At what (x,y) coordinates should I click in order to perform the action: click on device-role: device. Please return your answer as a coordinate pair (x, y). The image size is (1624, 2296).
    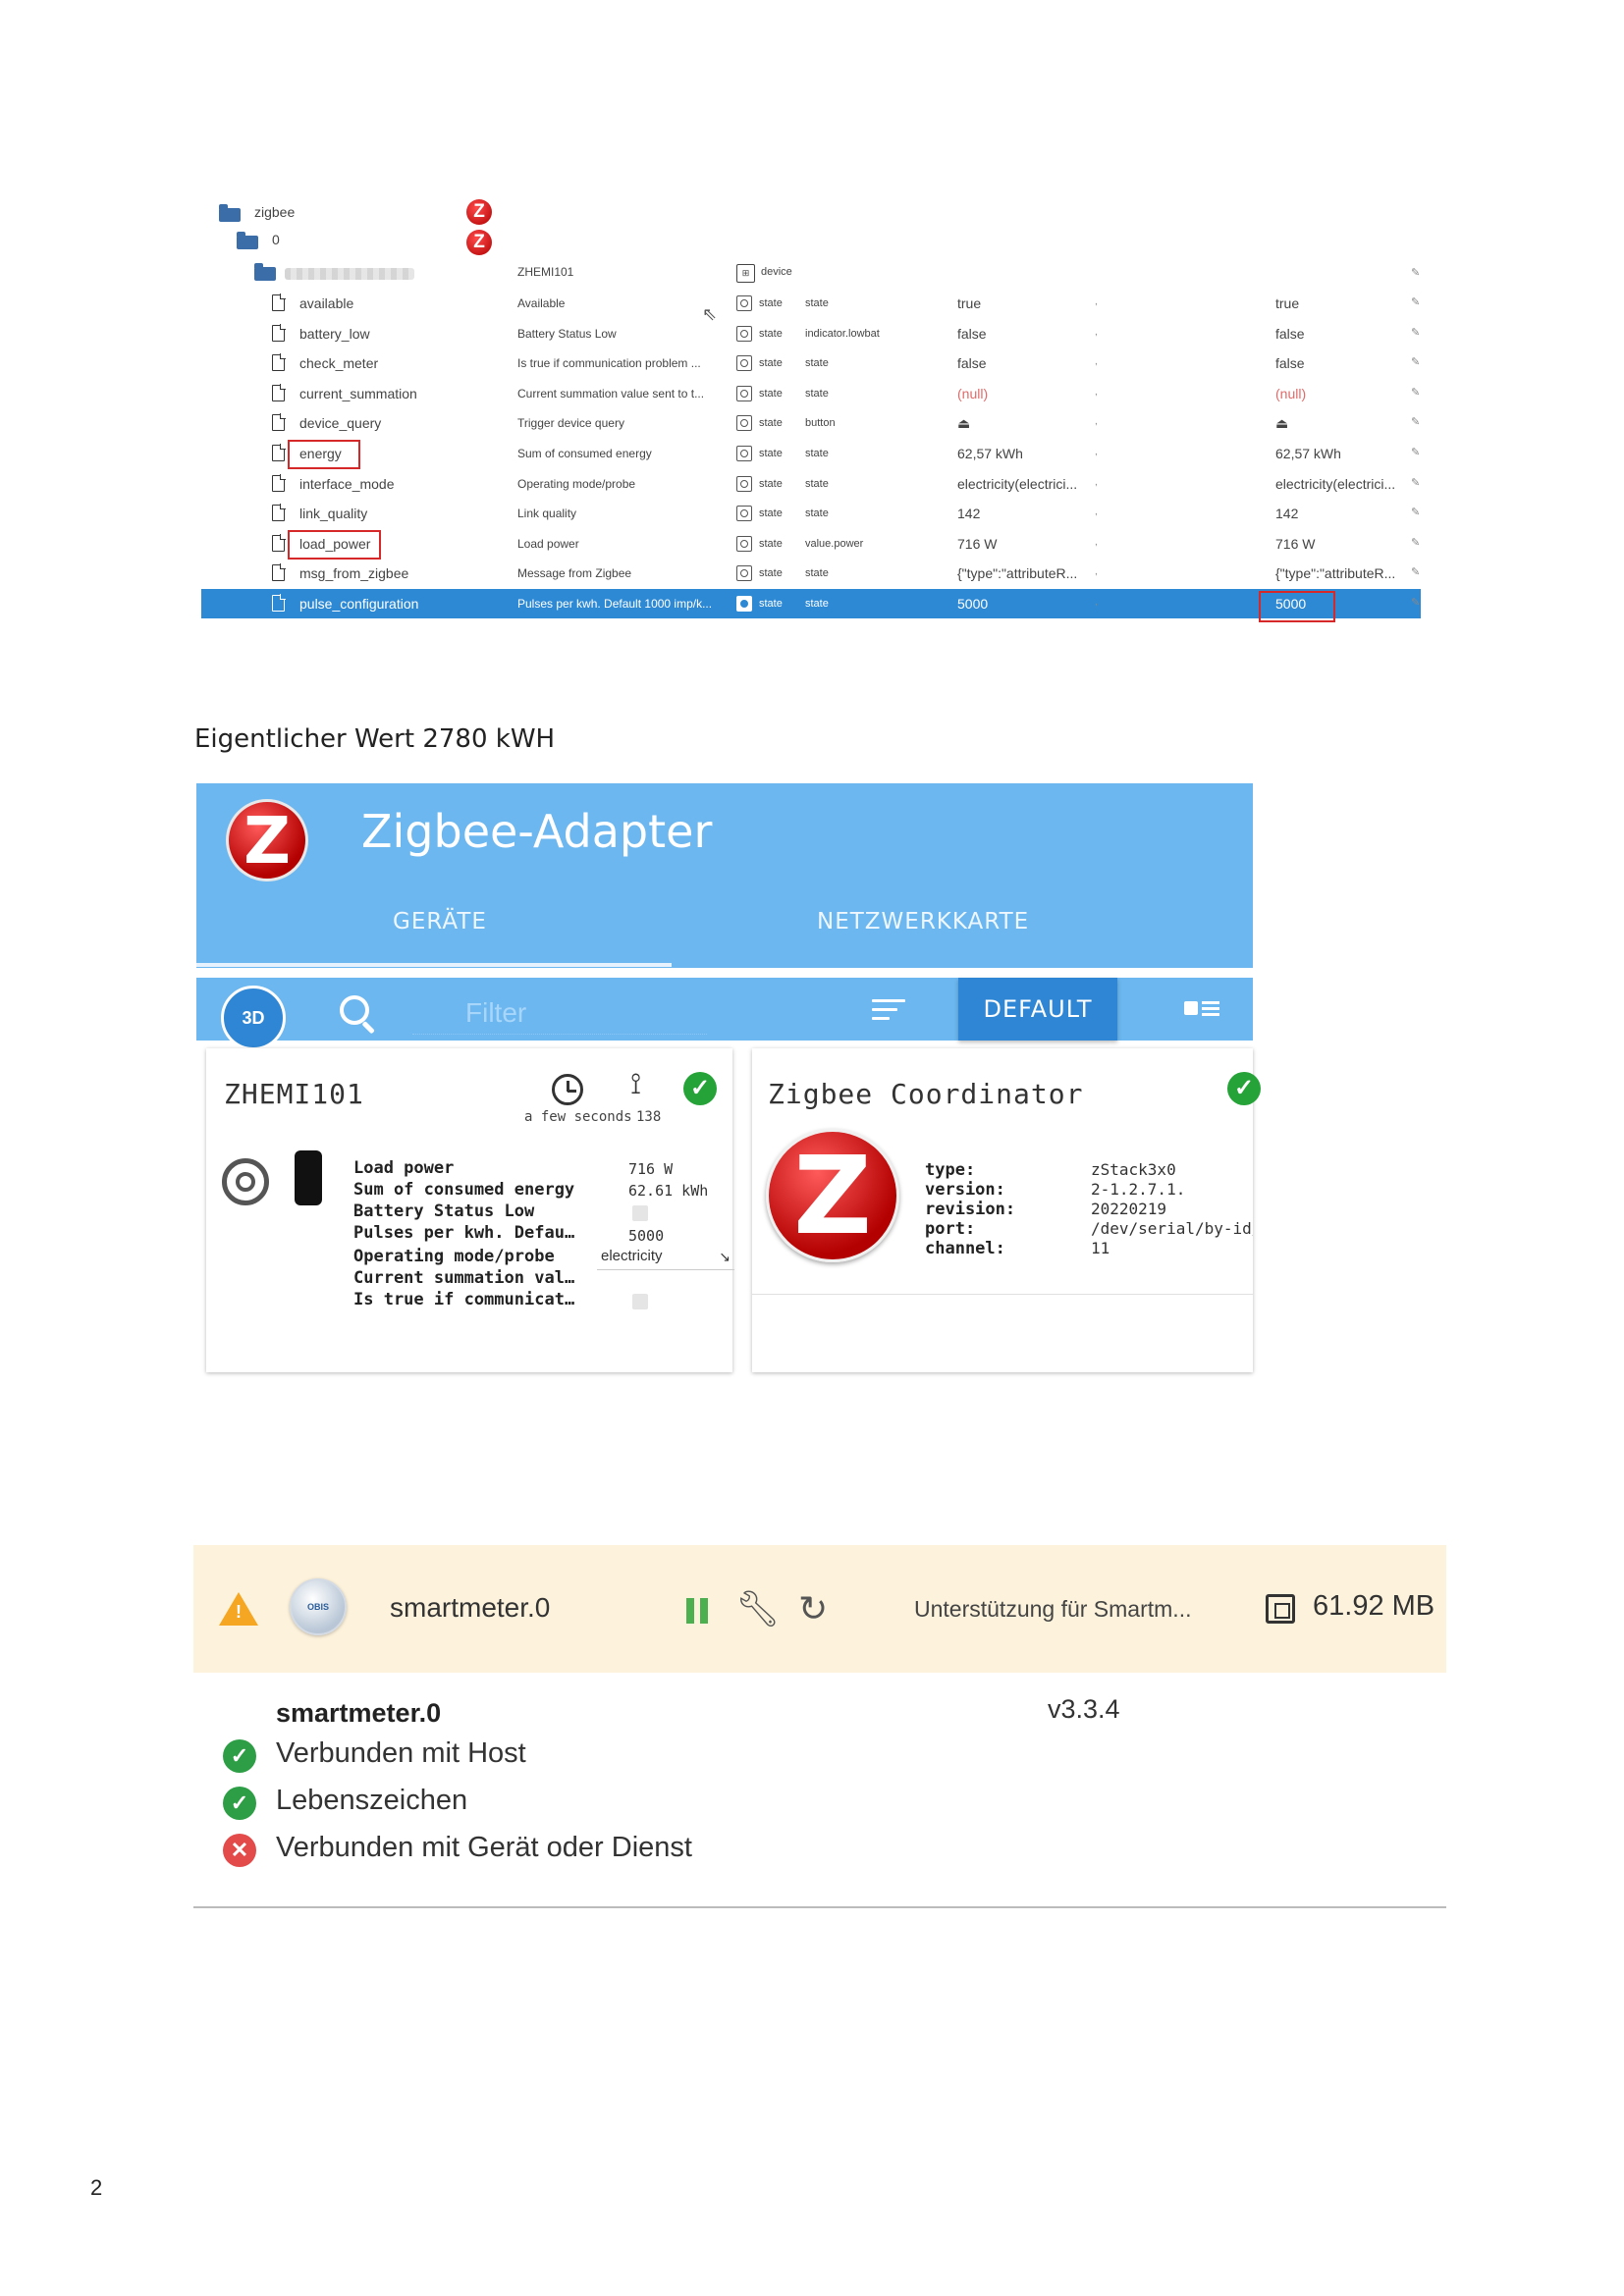
    Looking at the image, I should click on (776, 272).